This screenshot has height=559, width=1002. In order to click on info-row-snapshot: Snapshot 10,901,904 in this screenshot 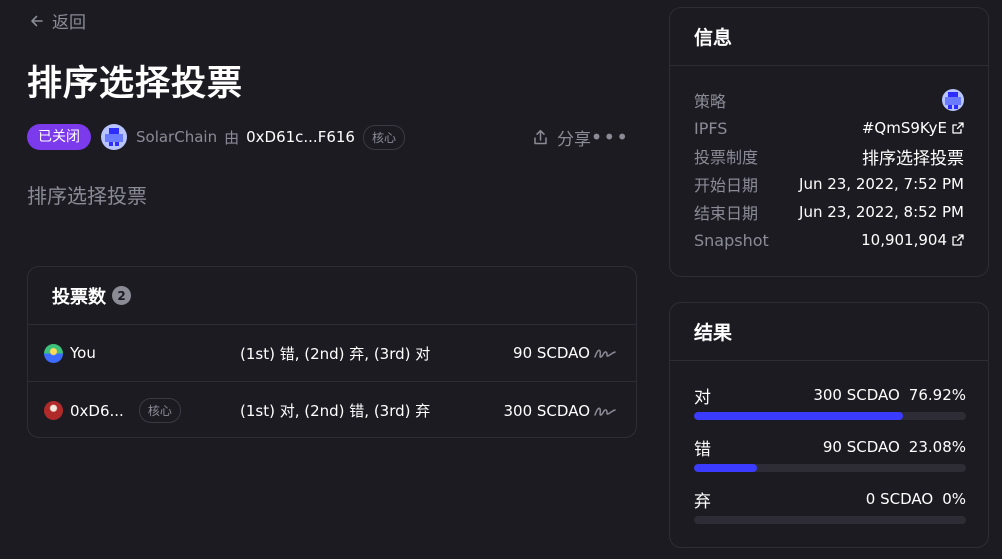, I will do `click(829, 240)`.